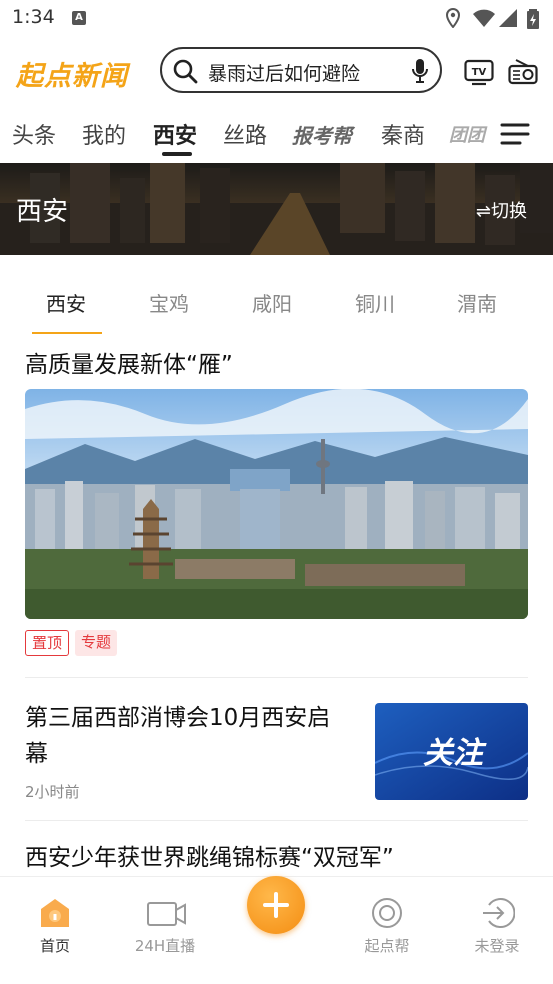  I want to click on radio-icon, so click(523, 72).